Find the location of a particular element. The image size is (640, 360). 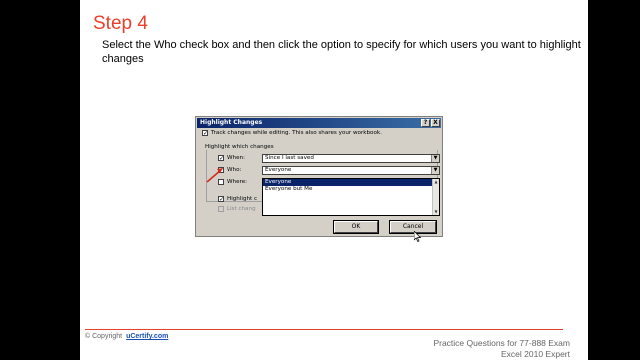

footer-divider is located at coordinates (324, 329).